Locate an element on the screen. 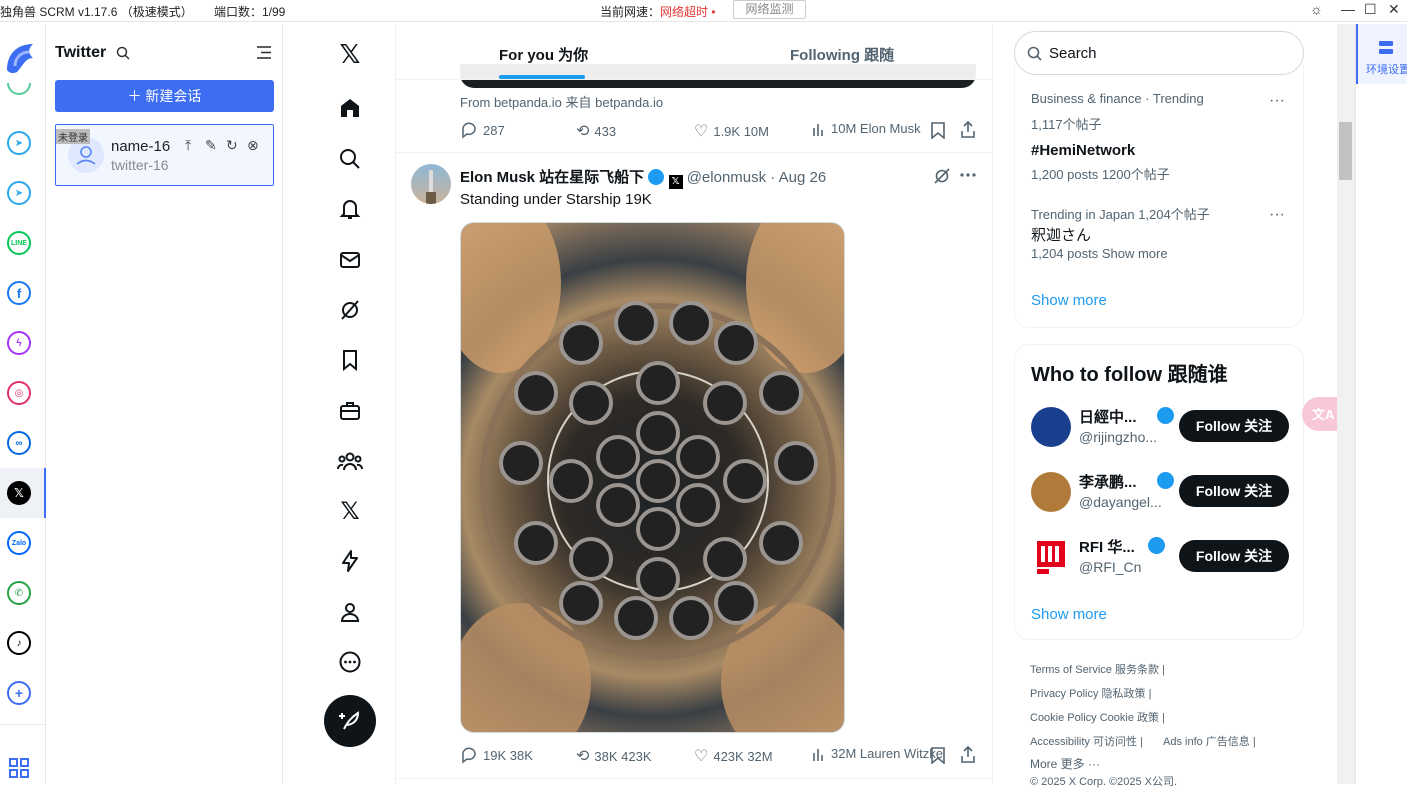  footer-cookie-link: Cookie Policy Cookie 政策 | is located at coordinates (1097, 717).